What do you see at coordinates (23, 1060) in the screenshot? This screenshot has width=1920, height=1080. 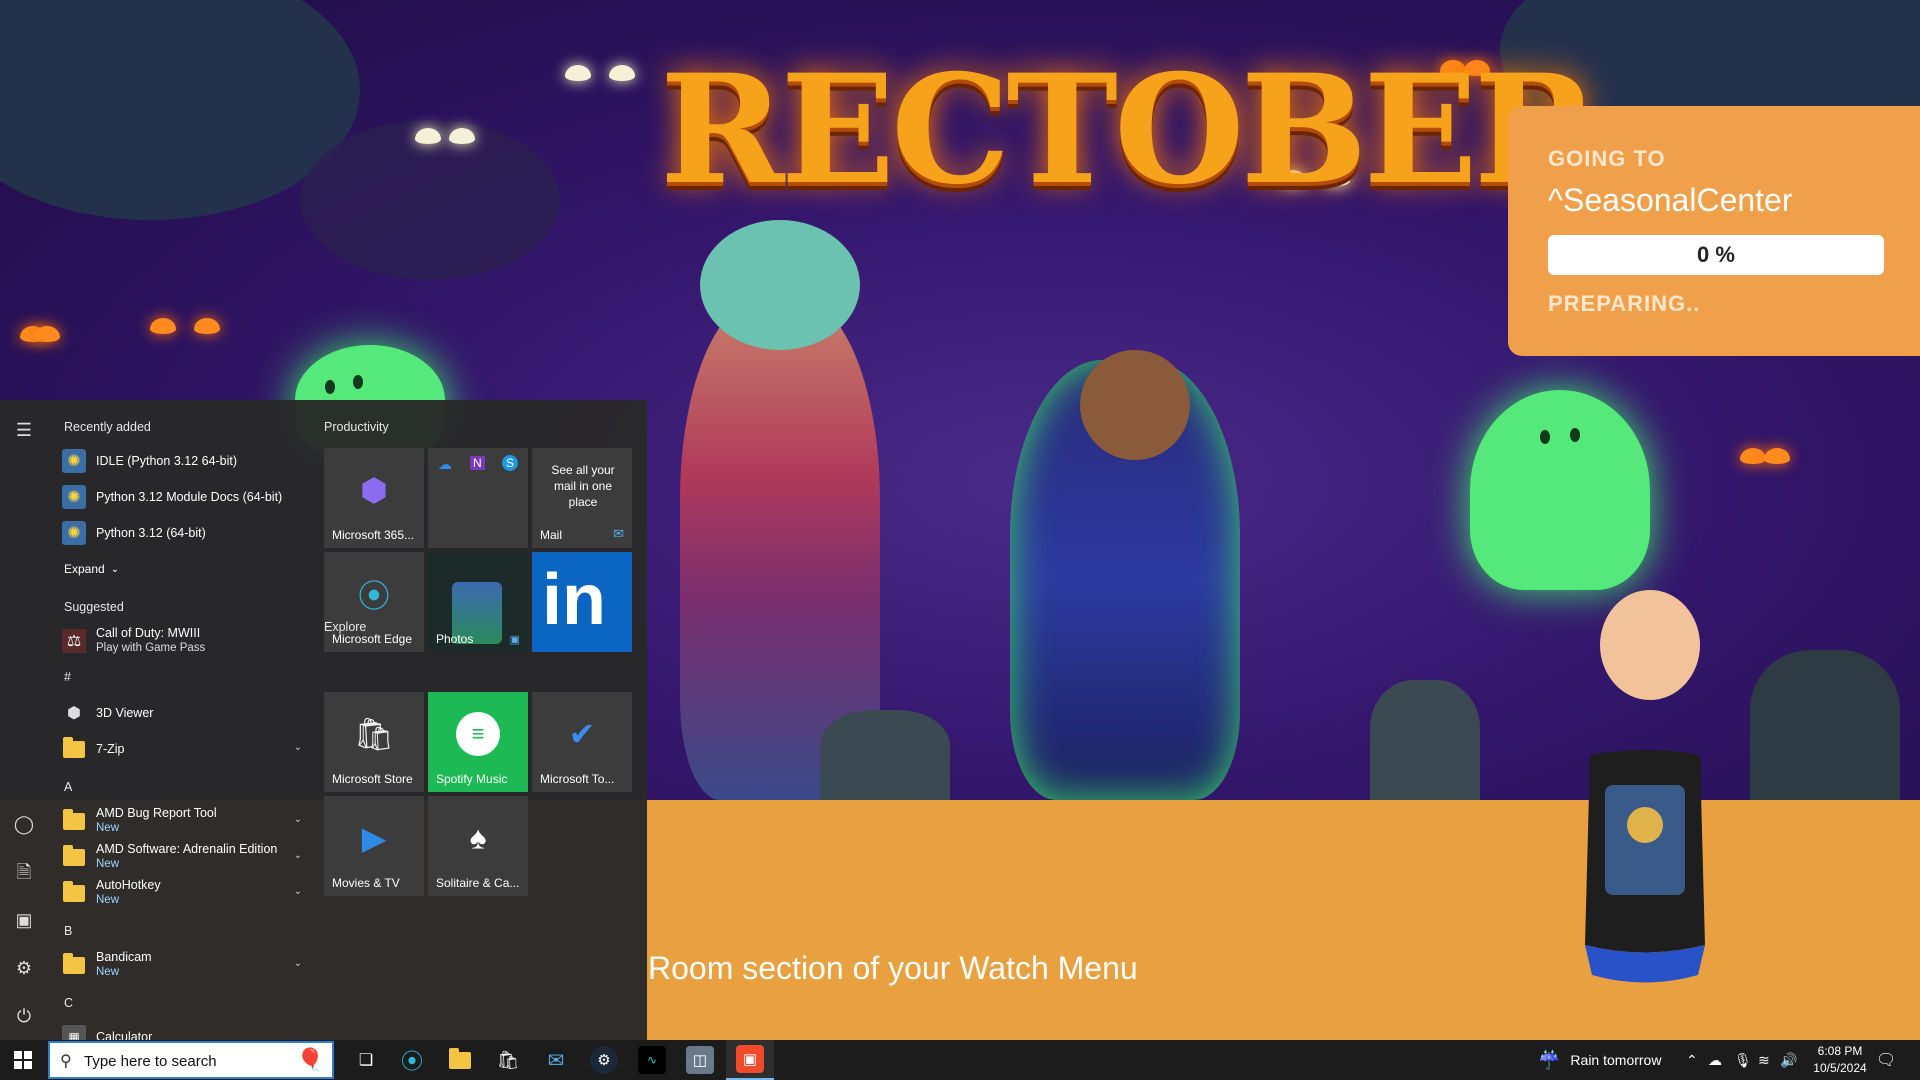 I see `start-button` at bounding box center [23, 1060].